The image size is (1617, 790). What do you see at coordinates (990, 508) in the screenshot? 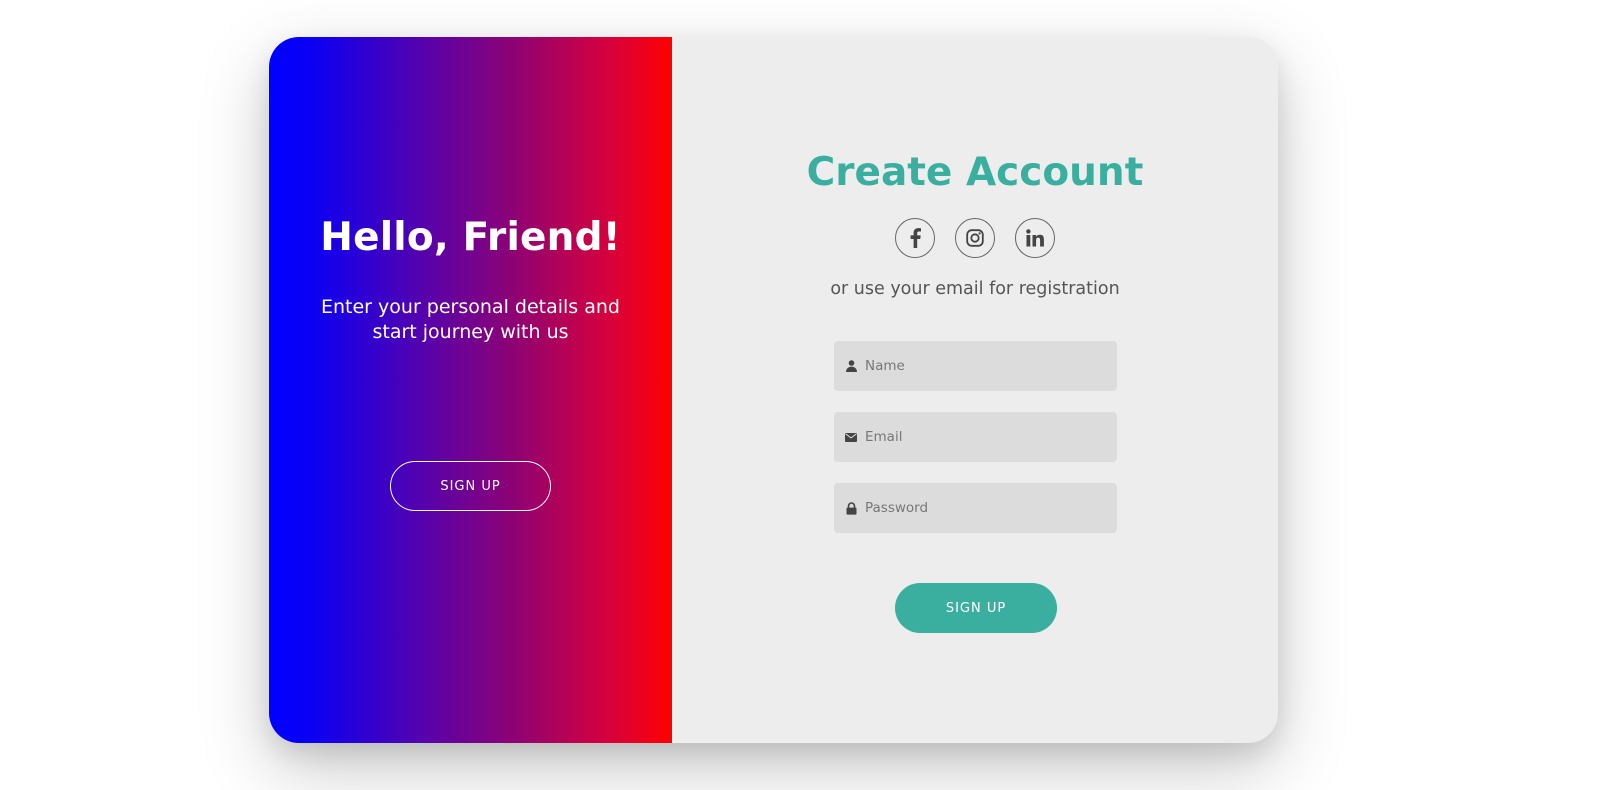
I see `password-input` at bounding box center [990, 508].